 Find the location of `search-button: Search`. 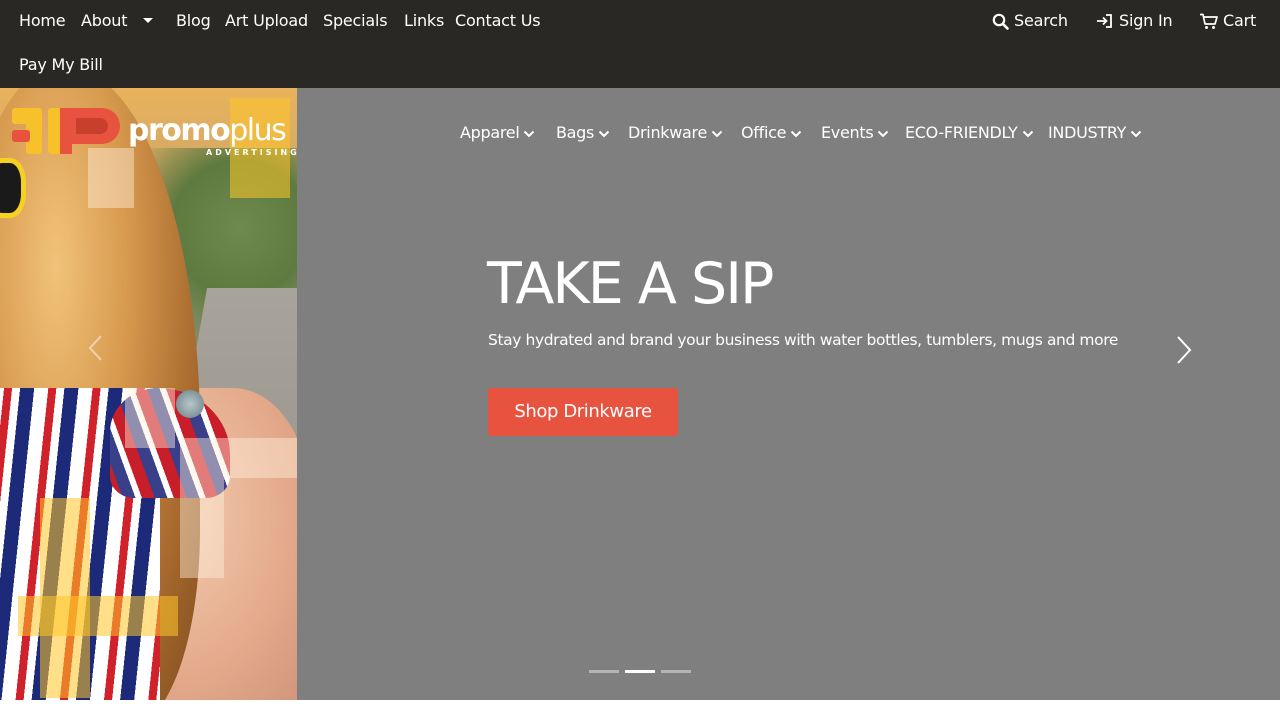

search-button: Search is located at coordinates (1030, 21).